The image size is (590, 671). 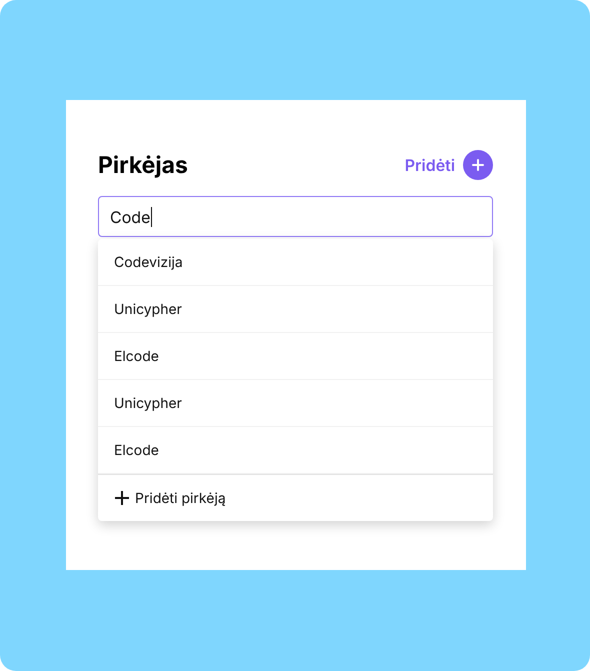 What do you see at coordinates (143, 165) in the screenshot?
I see `title: Pirkėjas` at bounding box center [143, 165].